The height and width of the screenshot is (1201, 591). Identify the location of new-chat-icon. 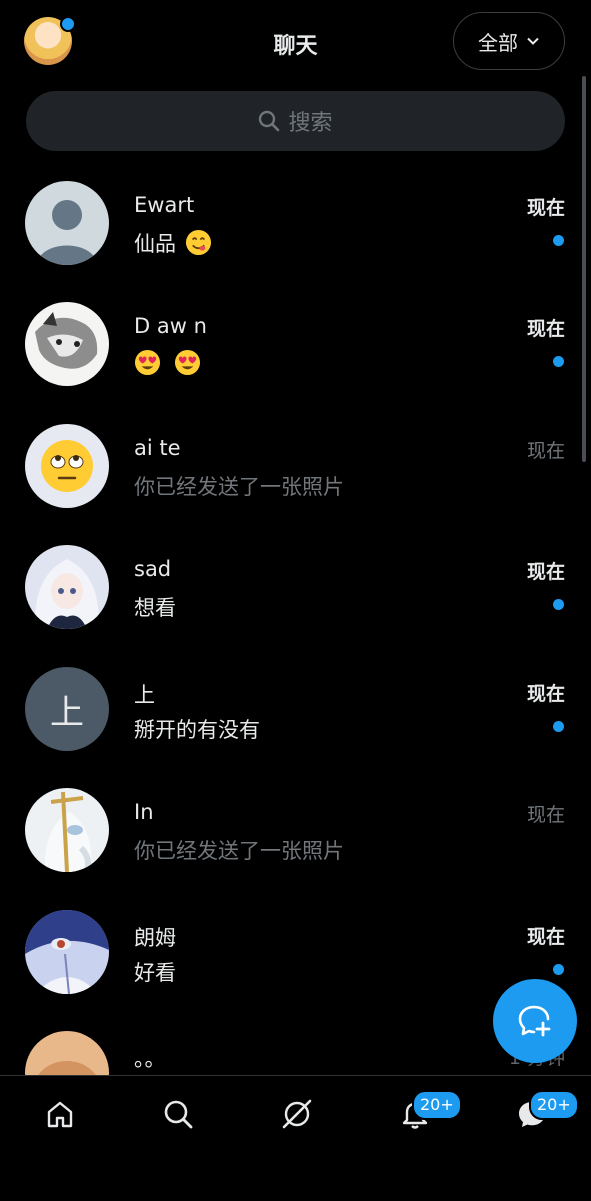
(534, 1021).